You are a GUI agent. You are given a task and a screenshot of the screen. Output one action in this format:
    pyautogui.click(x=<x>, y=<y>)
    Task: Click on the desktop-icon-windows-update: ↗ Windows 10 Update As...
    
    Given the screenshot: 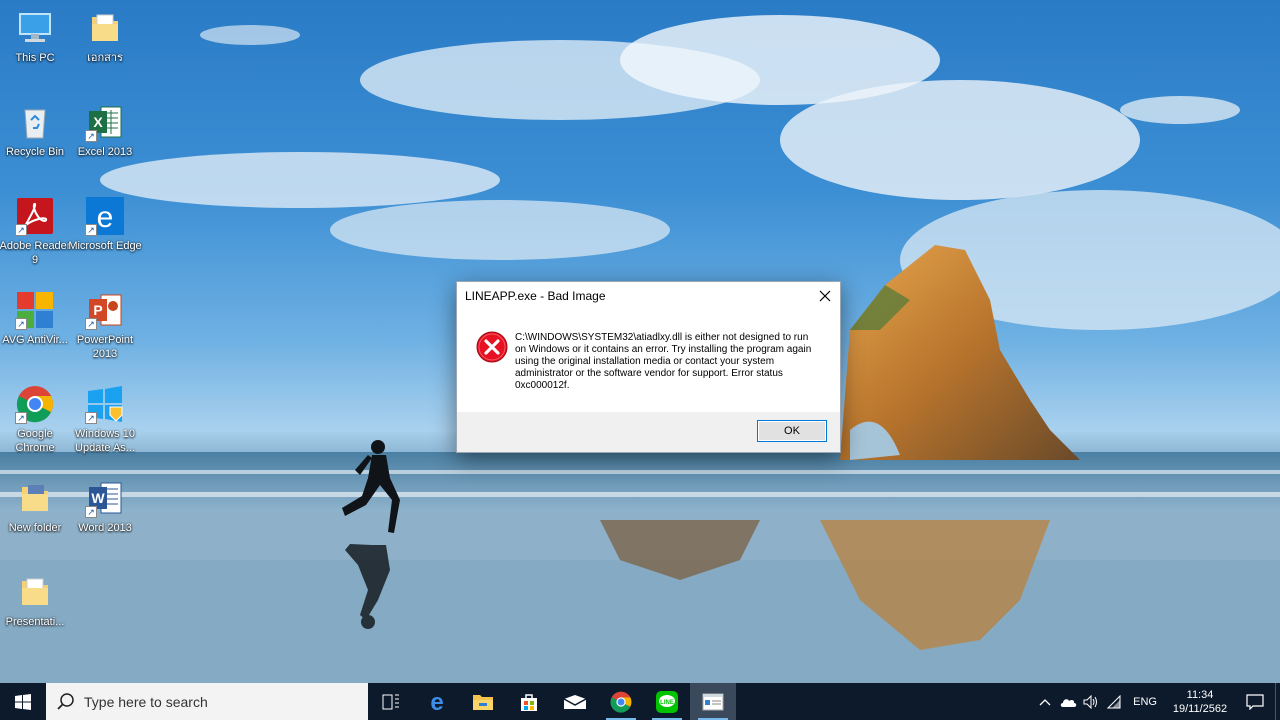 What is the action you would take?
    pyautogui.click(x=105, y=419)
    